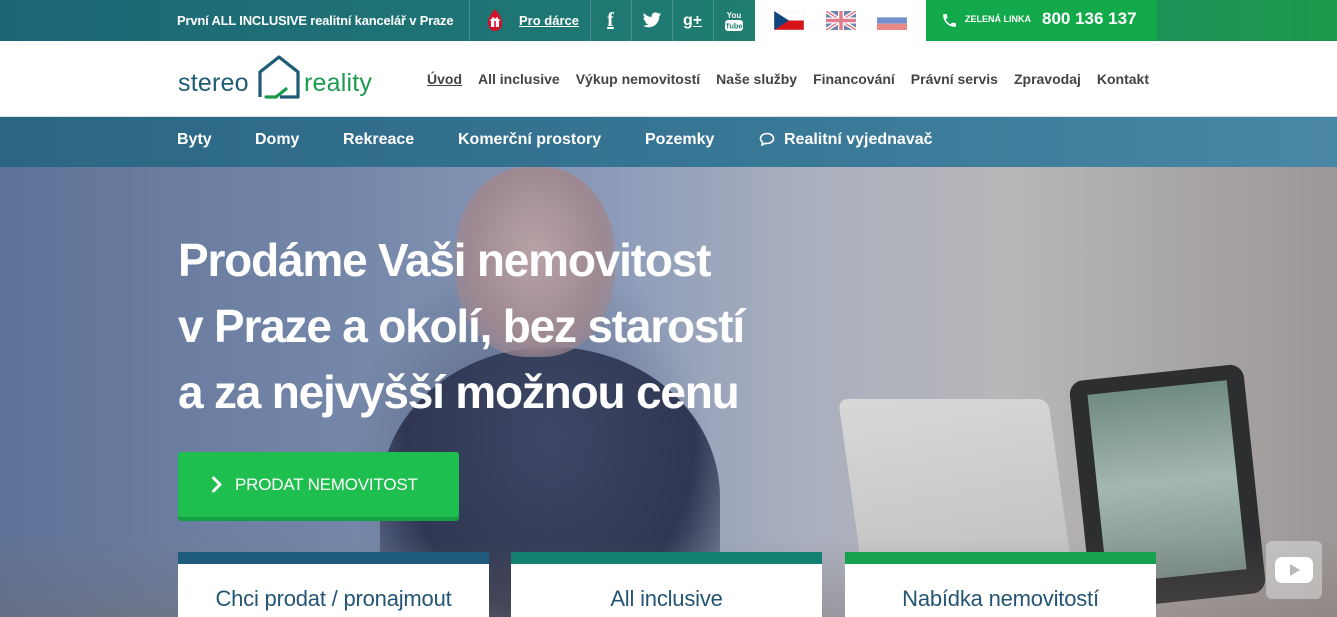  I want to click on logo-word-stereo: stereo, so click(213, 83).